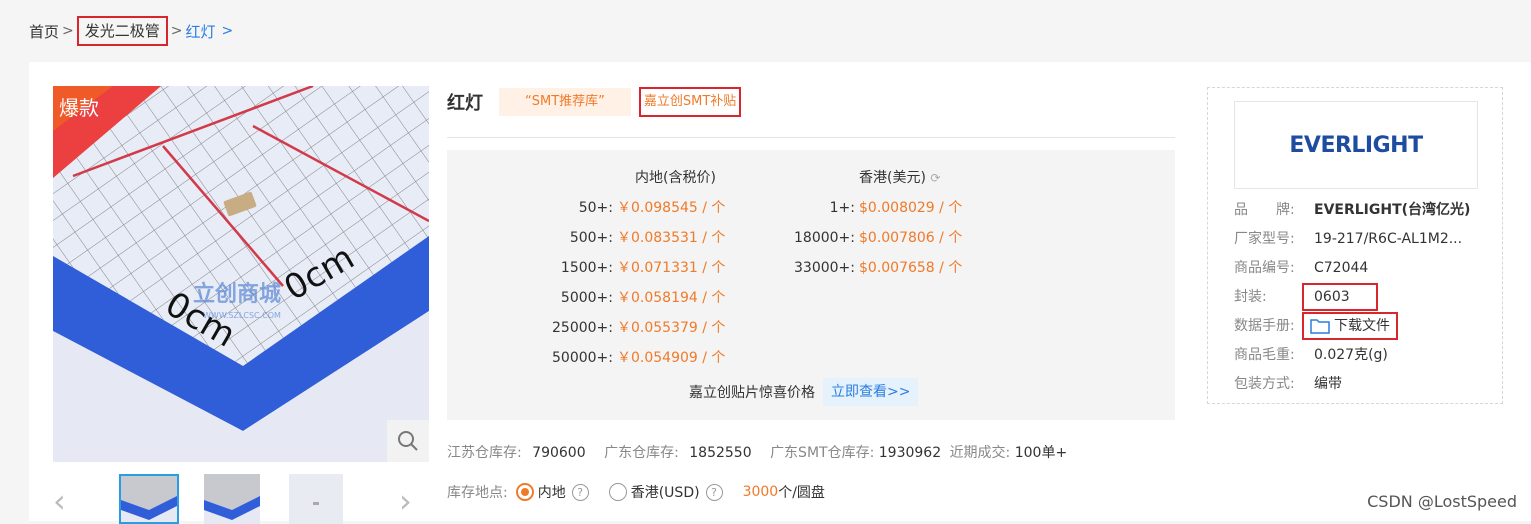 This screenshot has width=1531, height=524. What do you see at coordinates (641, 453) in the screenshot?
I see `stock-label: 广东仓库存:` at bounding box center [641, 453].